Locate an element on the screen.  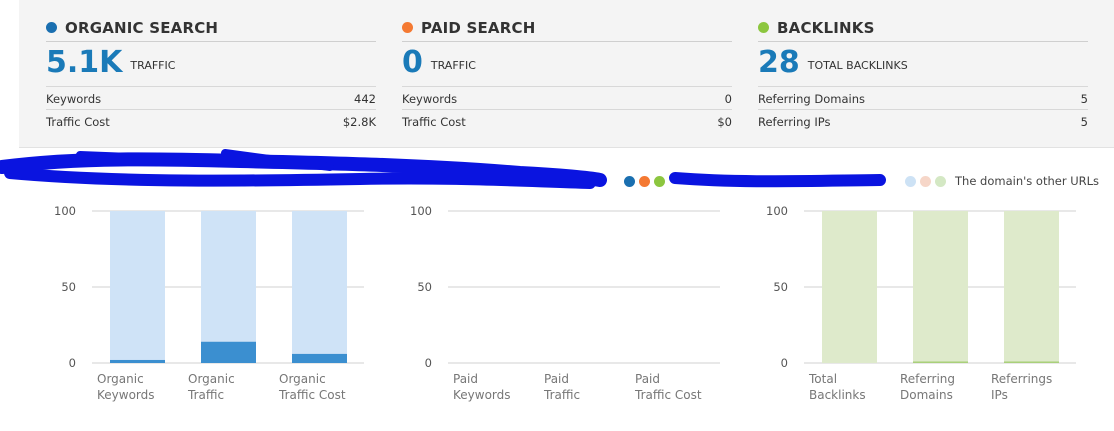
organic-traffic-cost-row: Traffic Cost $2.8K is located at coordinates (211, 121).